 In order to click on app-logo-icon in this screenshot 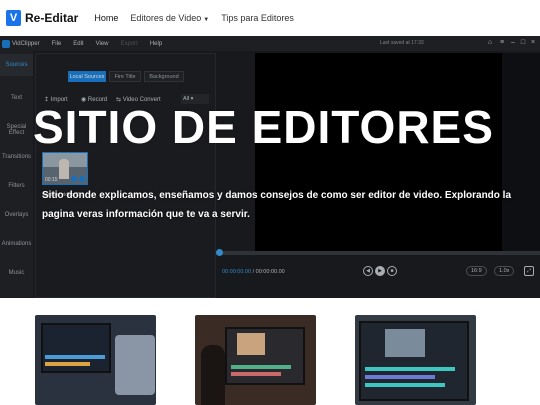, I will do `click(6, 43)`.